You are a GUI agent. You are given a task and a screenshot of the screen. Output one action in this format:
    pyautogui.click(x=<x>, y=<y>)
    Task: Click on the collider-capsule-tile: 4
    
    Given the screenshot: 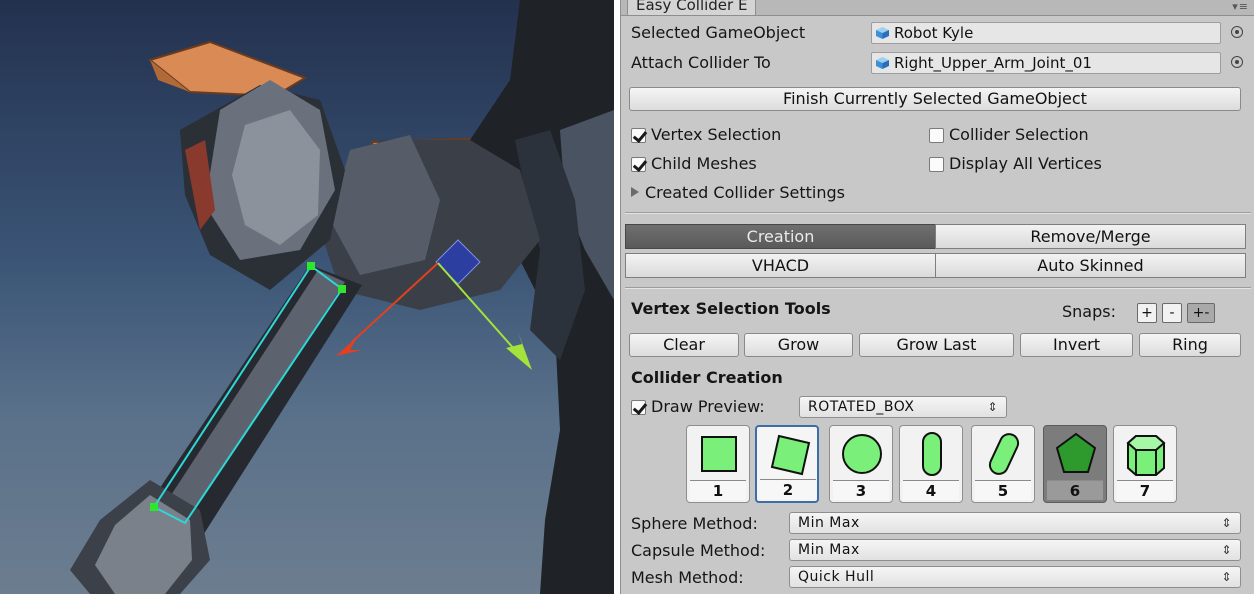 What is the action you would take?
    pyautogui.click(x=931, y=464)
    